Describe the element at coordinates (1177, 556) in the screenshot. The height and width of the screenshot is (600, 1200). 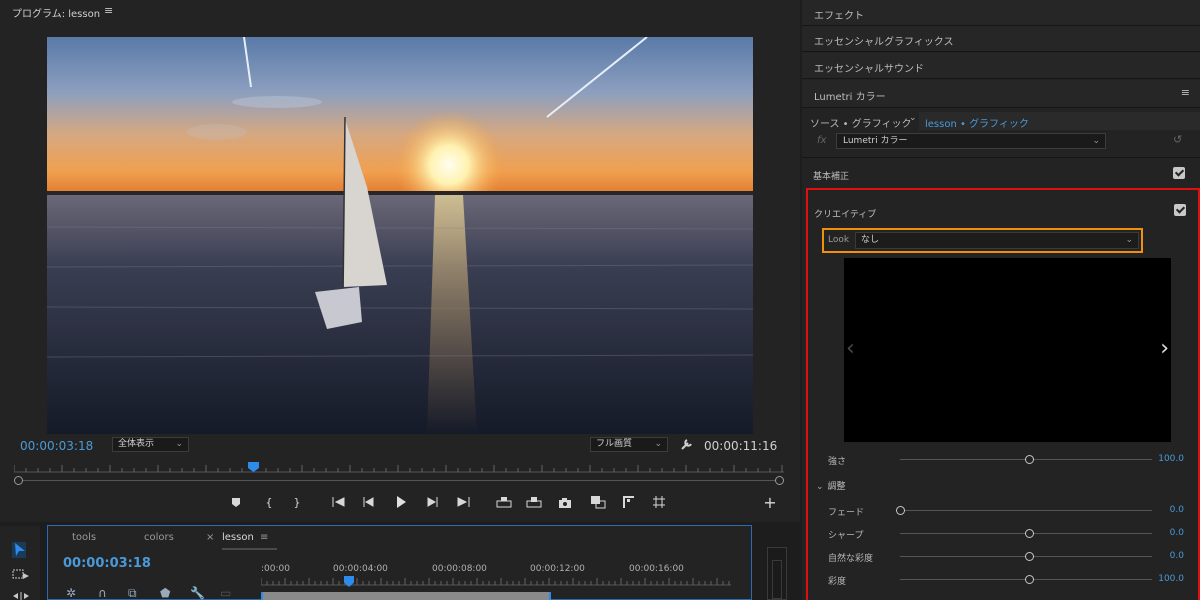
I see `vibrance-value: 0.0` at that location.